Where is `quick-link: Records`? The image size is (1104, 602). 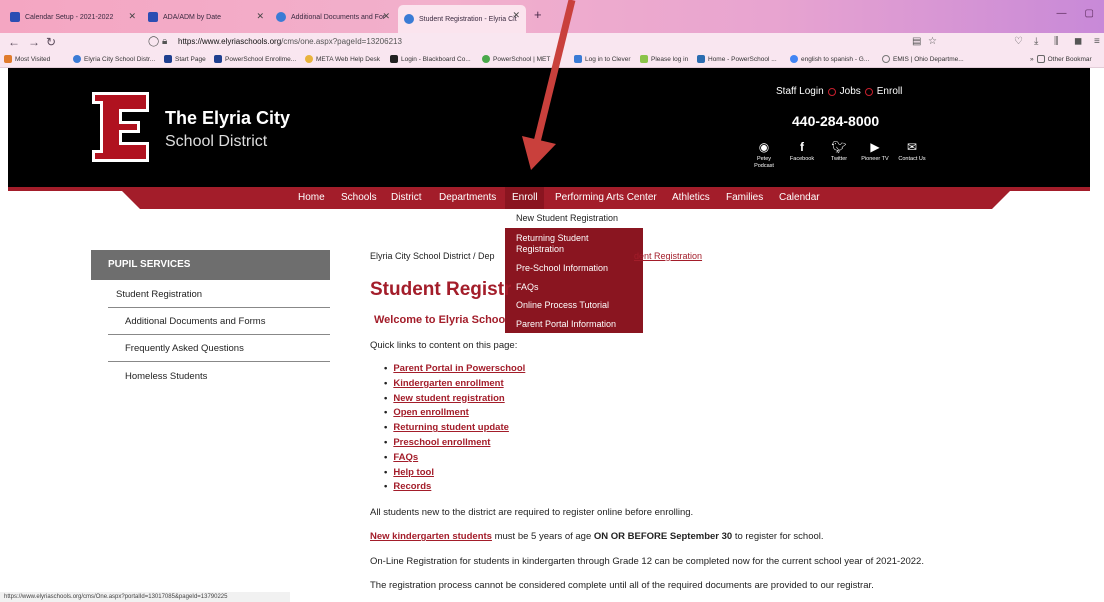 quick-link: Records is located at coordinates (412, 486).